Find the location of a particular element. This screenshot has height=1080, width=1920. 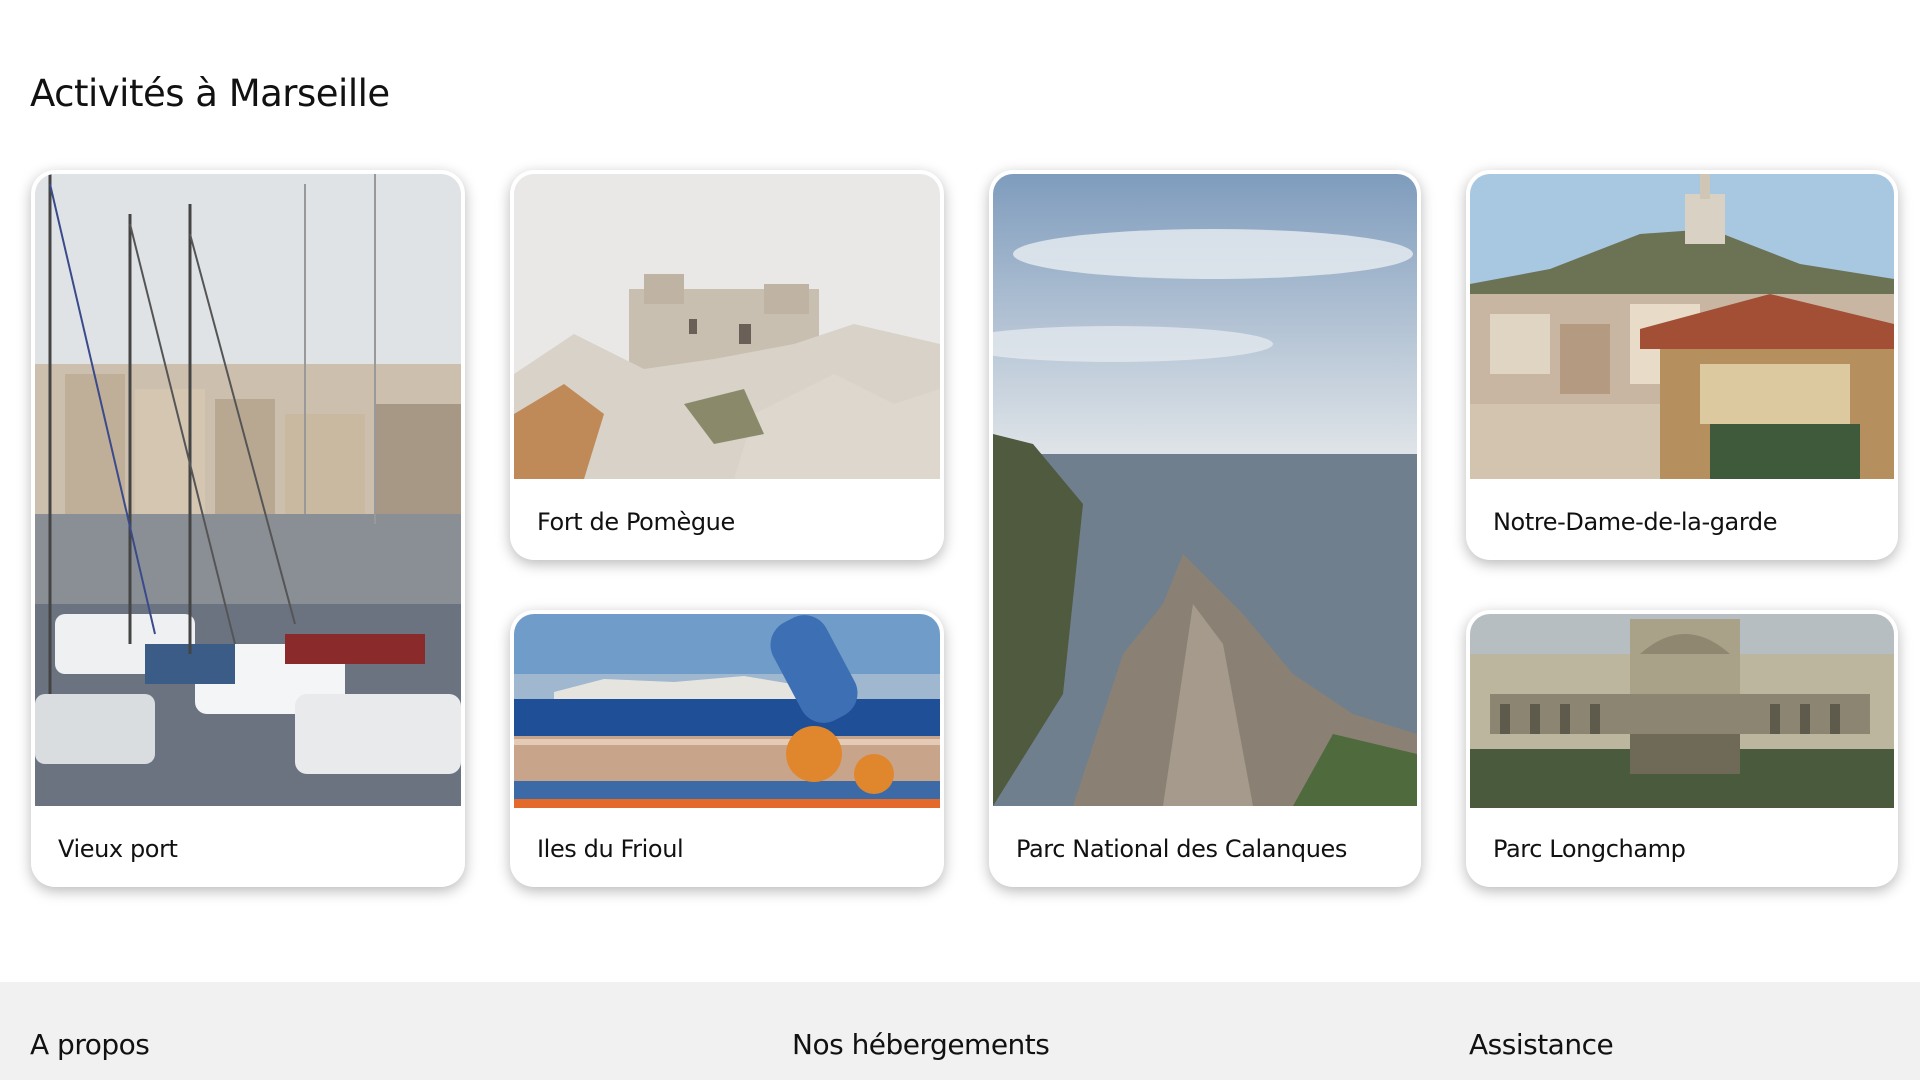

card-label: Vieux port is located at coordinates (118, 849).